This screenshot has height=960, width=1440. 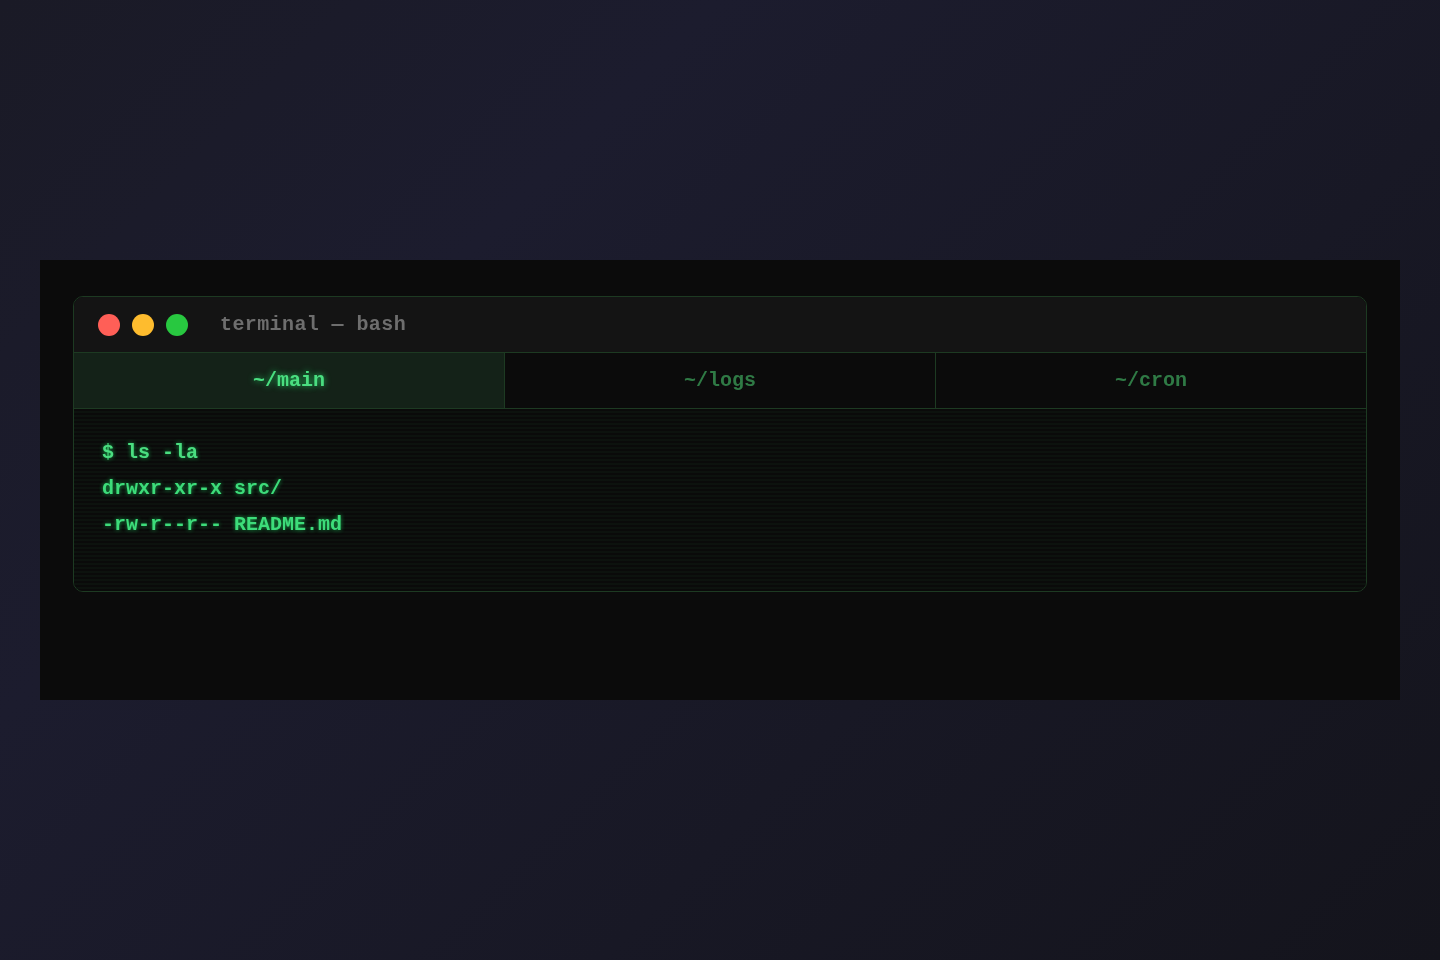 I want to click on window-title: terminal — bash, so click(x=313, y=324).